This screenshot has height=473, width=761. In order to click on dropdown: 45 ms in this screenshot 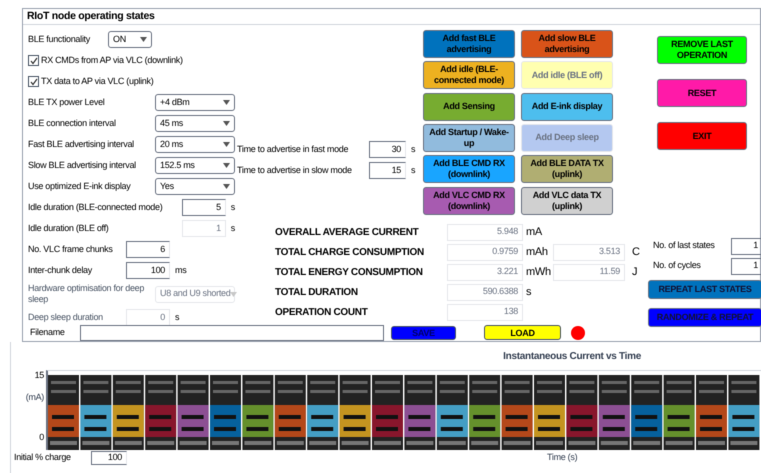, I will do `click(195, 123)`.